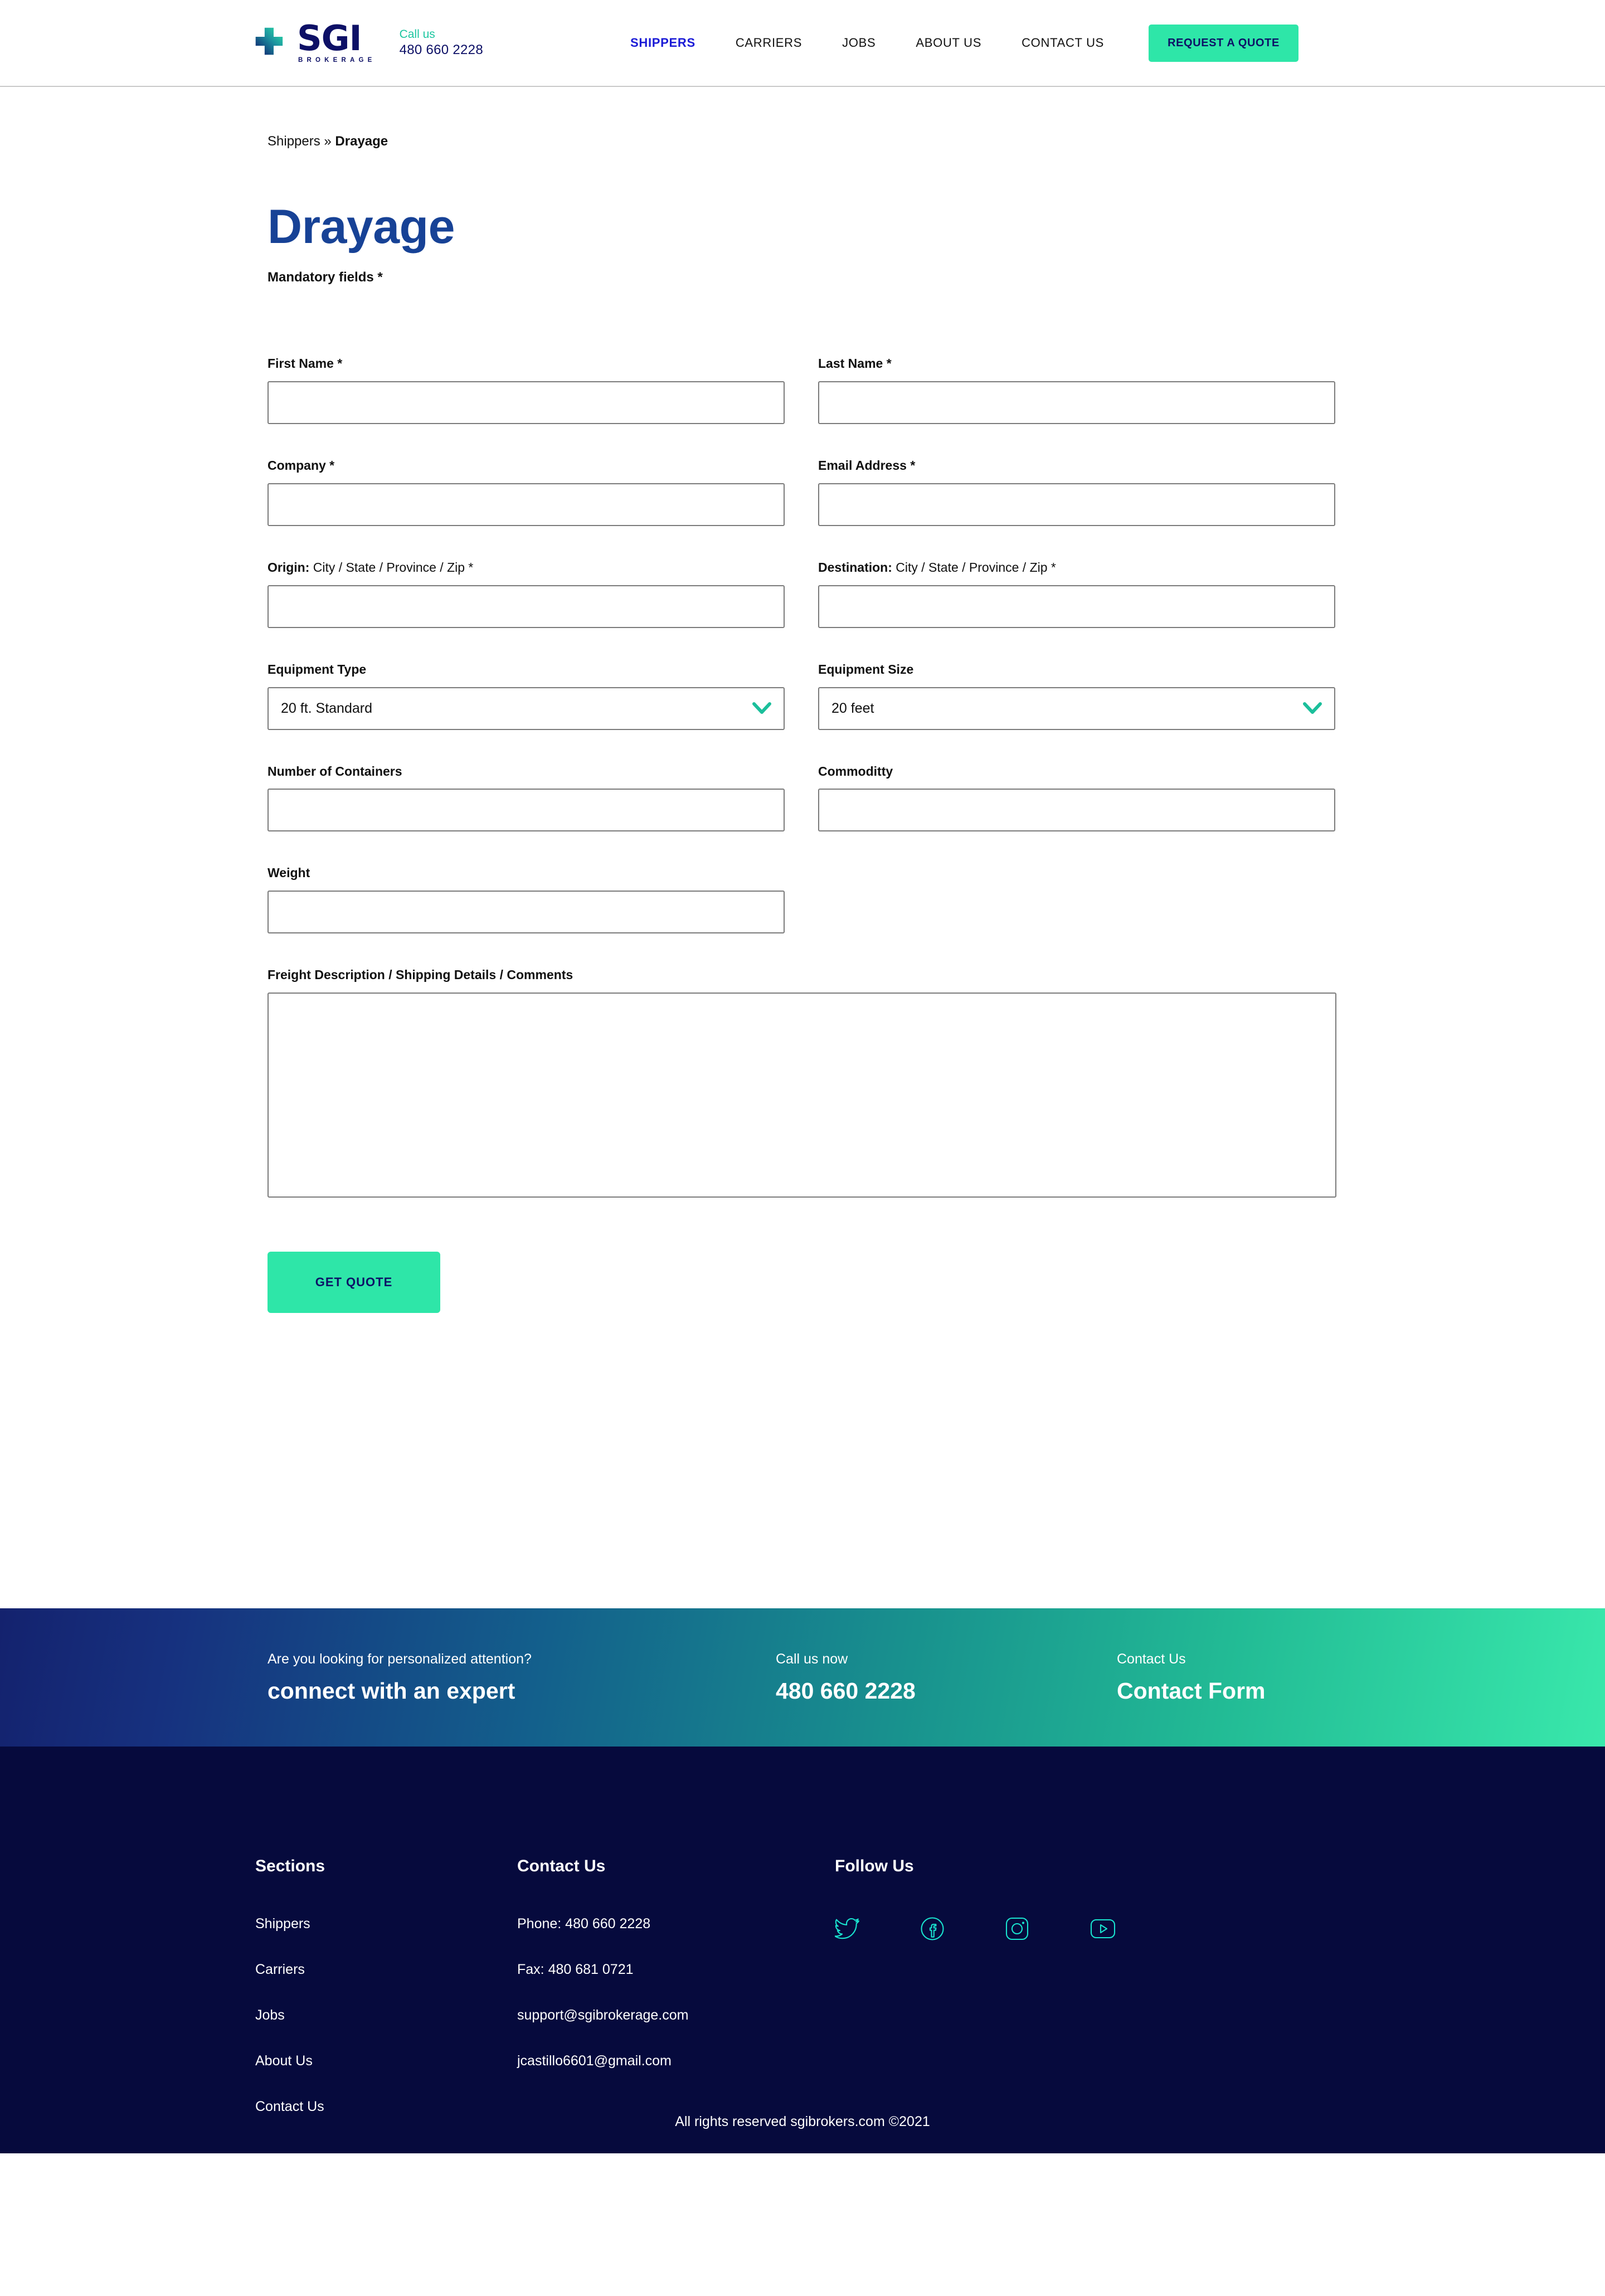  I want to click on equipment-size-select: 20 feet, so click(1076, 708).